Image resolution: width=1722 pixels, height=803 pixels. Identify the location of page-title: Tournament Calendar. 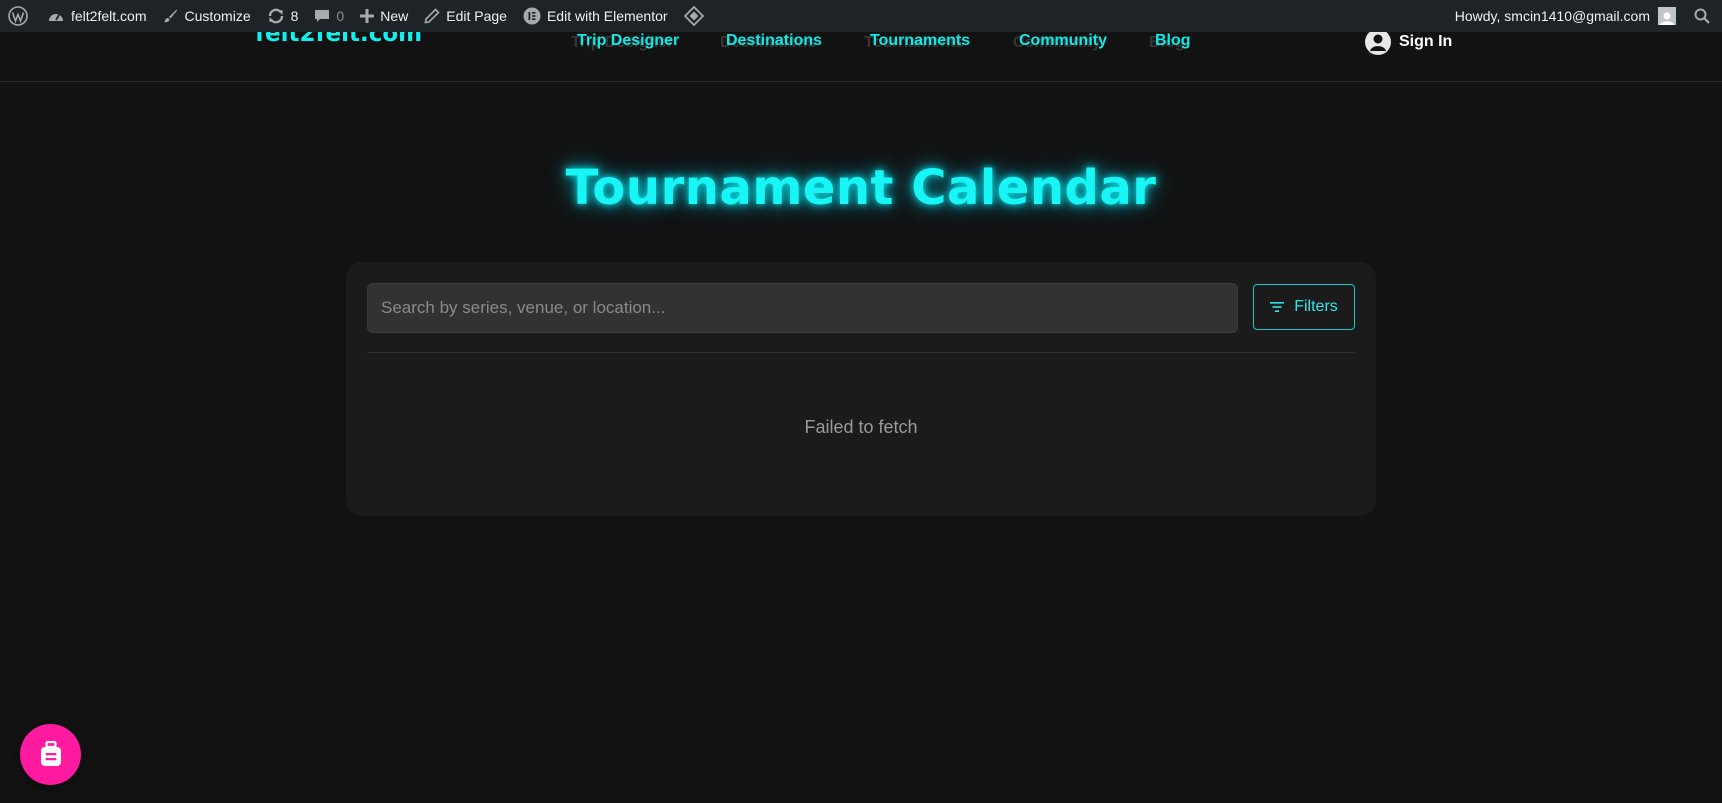
(861, 188).